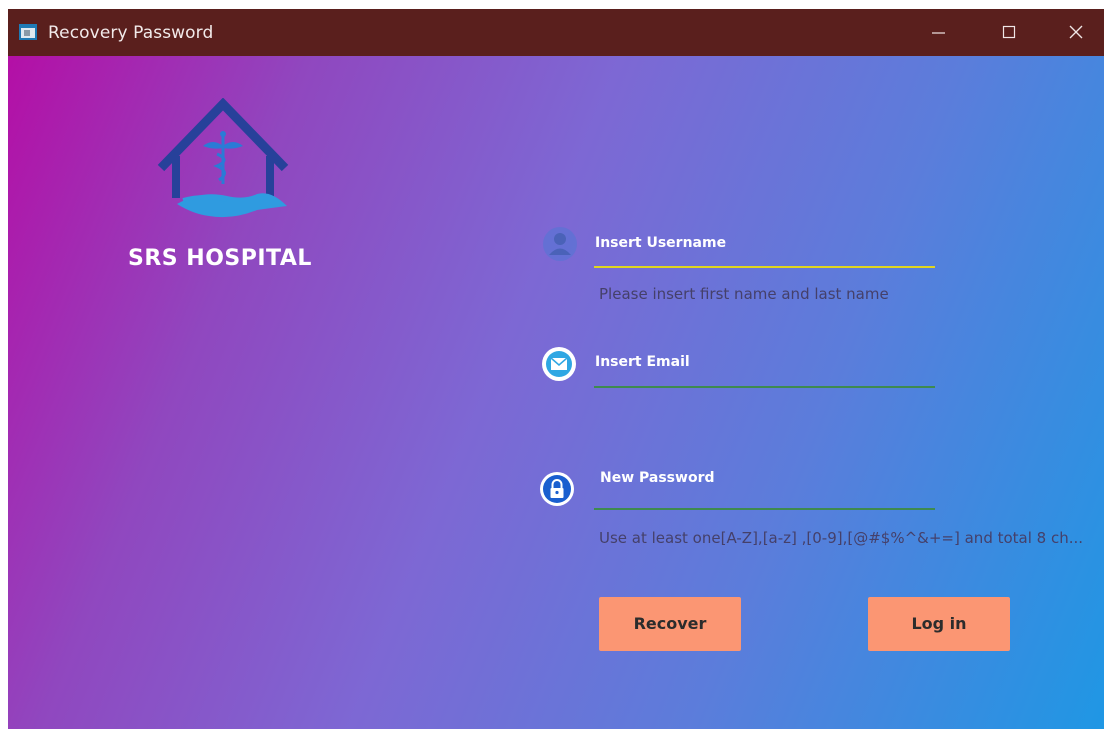 This screenshot has width=1104, height=729. What do you see at coordinates (657, 478) in the screenshot?
I see `password-label: New Password` at bounding box center [657, 478].